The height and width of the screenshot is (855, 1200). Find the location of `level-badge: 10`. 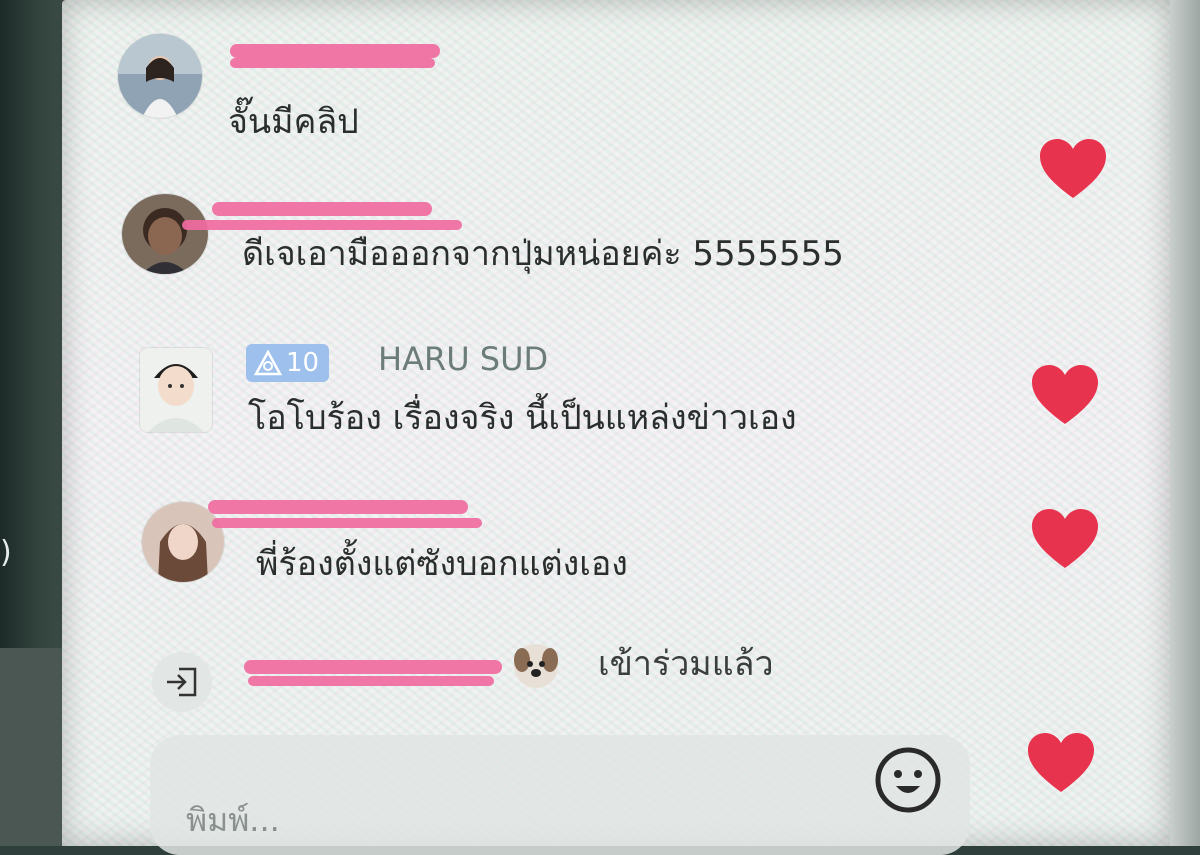

level-badge: 10 is located at coordinates (288, 363).